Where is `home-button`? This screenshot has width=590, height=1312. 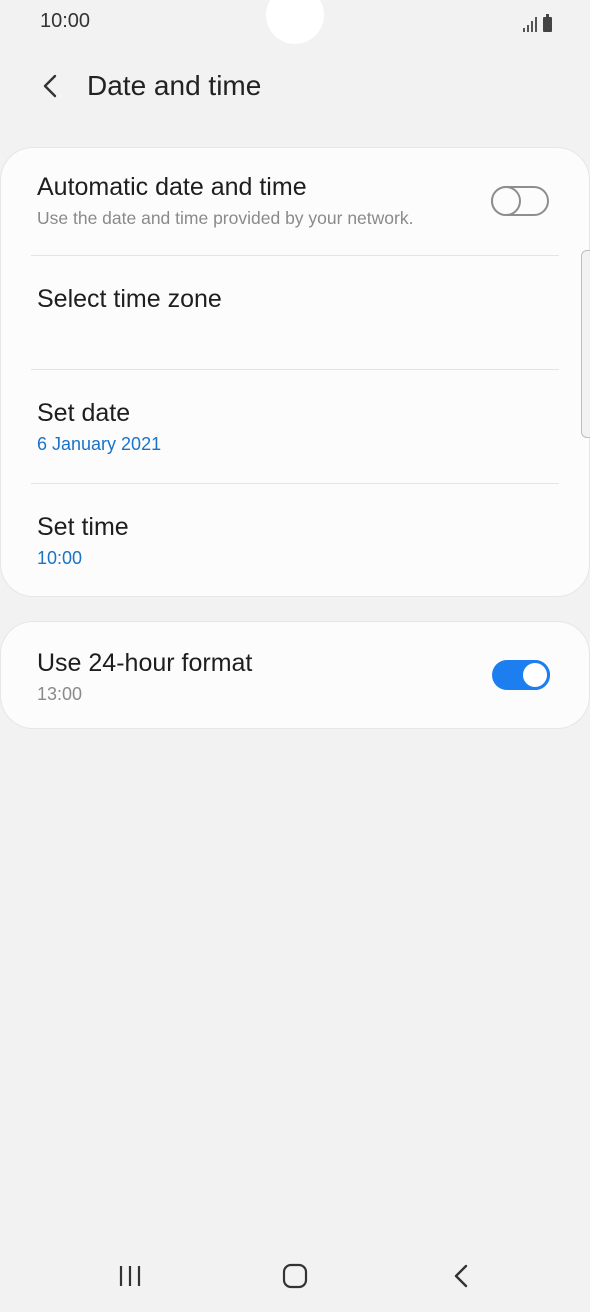 home-button is located at coordinates (295, 1276).